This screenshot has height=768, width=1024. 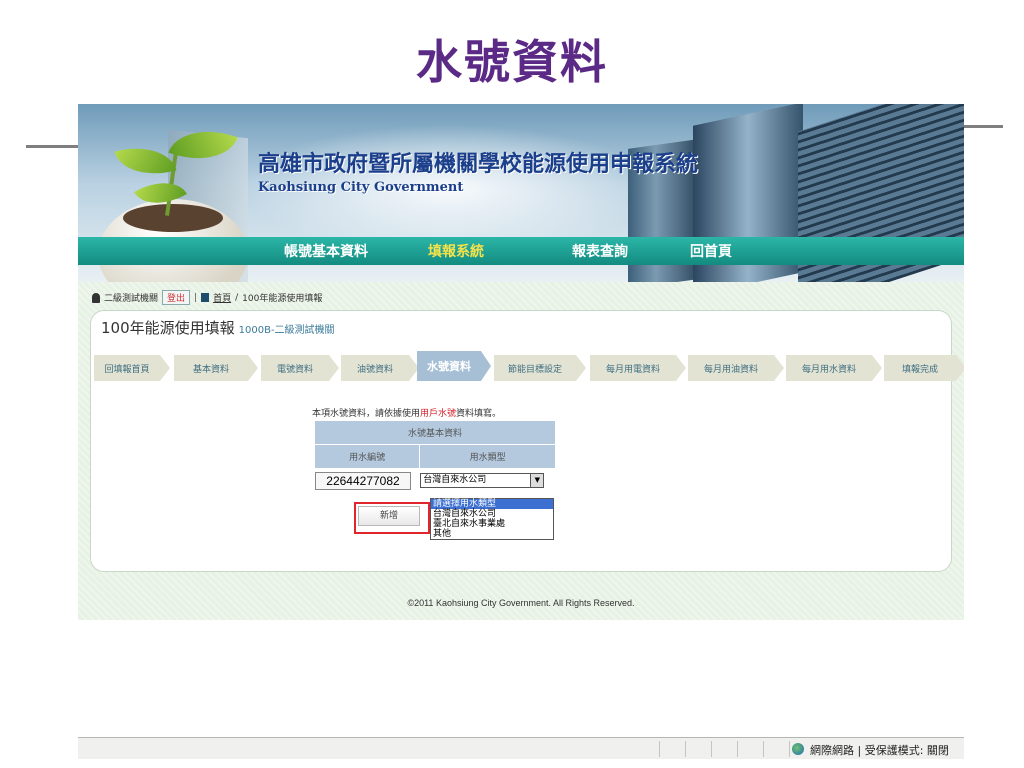 What do you see at coordinates (512, 62) in the screenshot?
I see `slide-title: 水號資料` at bounding box center [512, 62].